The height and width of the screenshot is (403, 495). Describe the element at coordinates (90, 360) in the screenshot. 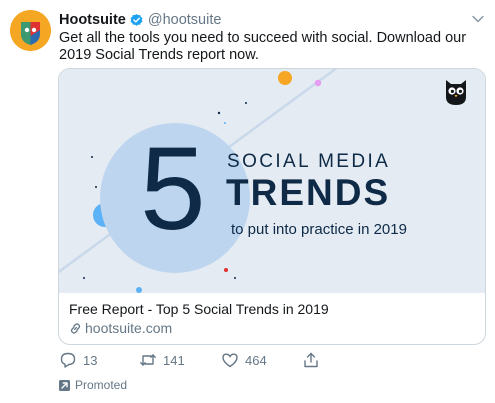

I see `reply-count: 13` at that location.